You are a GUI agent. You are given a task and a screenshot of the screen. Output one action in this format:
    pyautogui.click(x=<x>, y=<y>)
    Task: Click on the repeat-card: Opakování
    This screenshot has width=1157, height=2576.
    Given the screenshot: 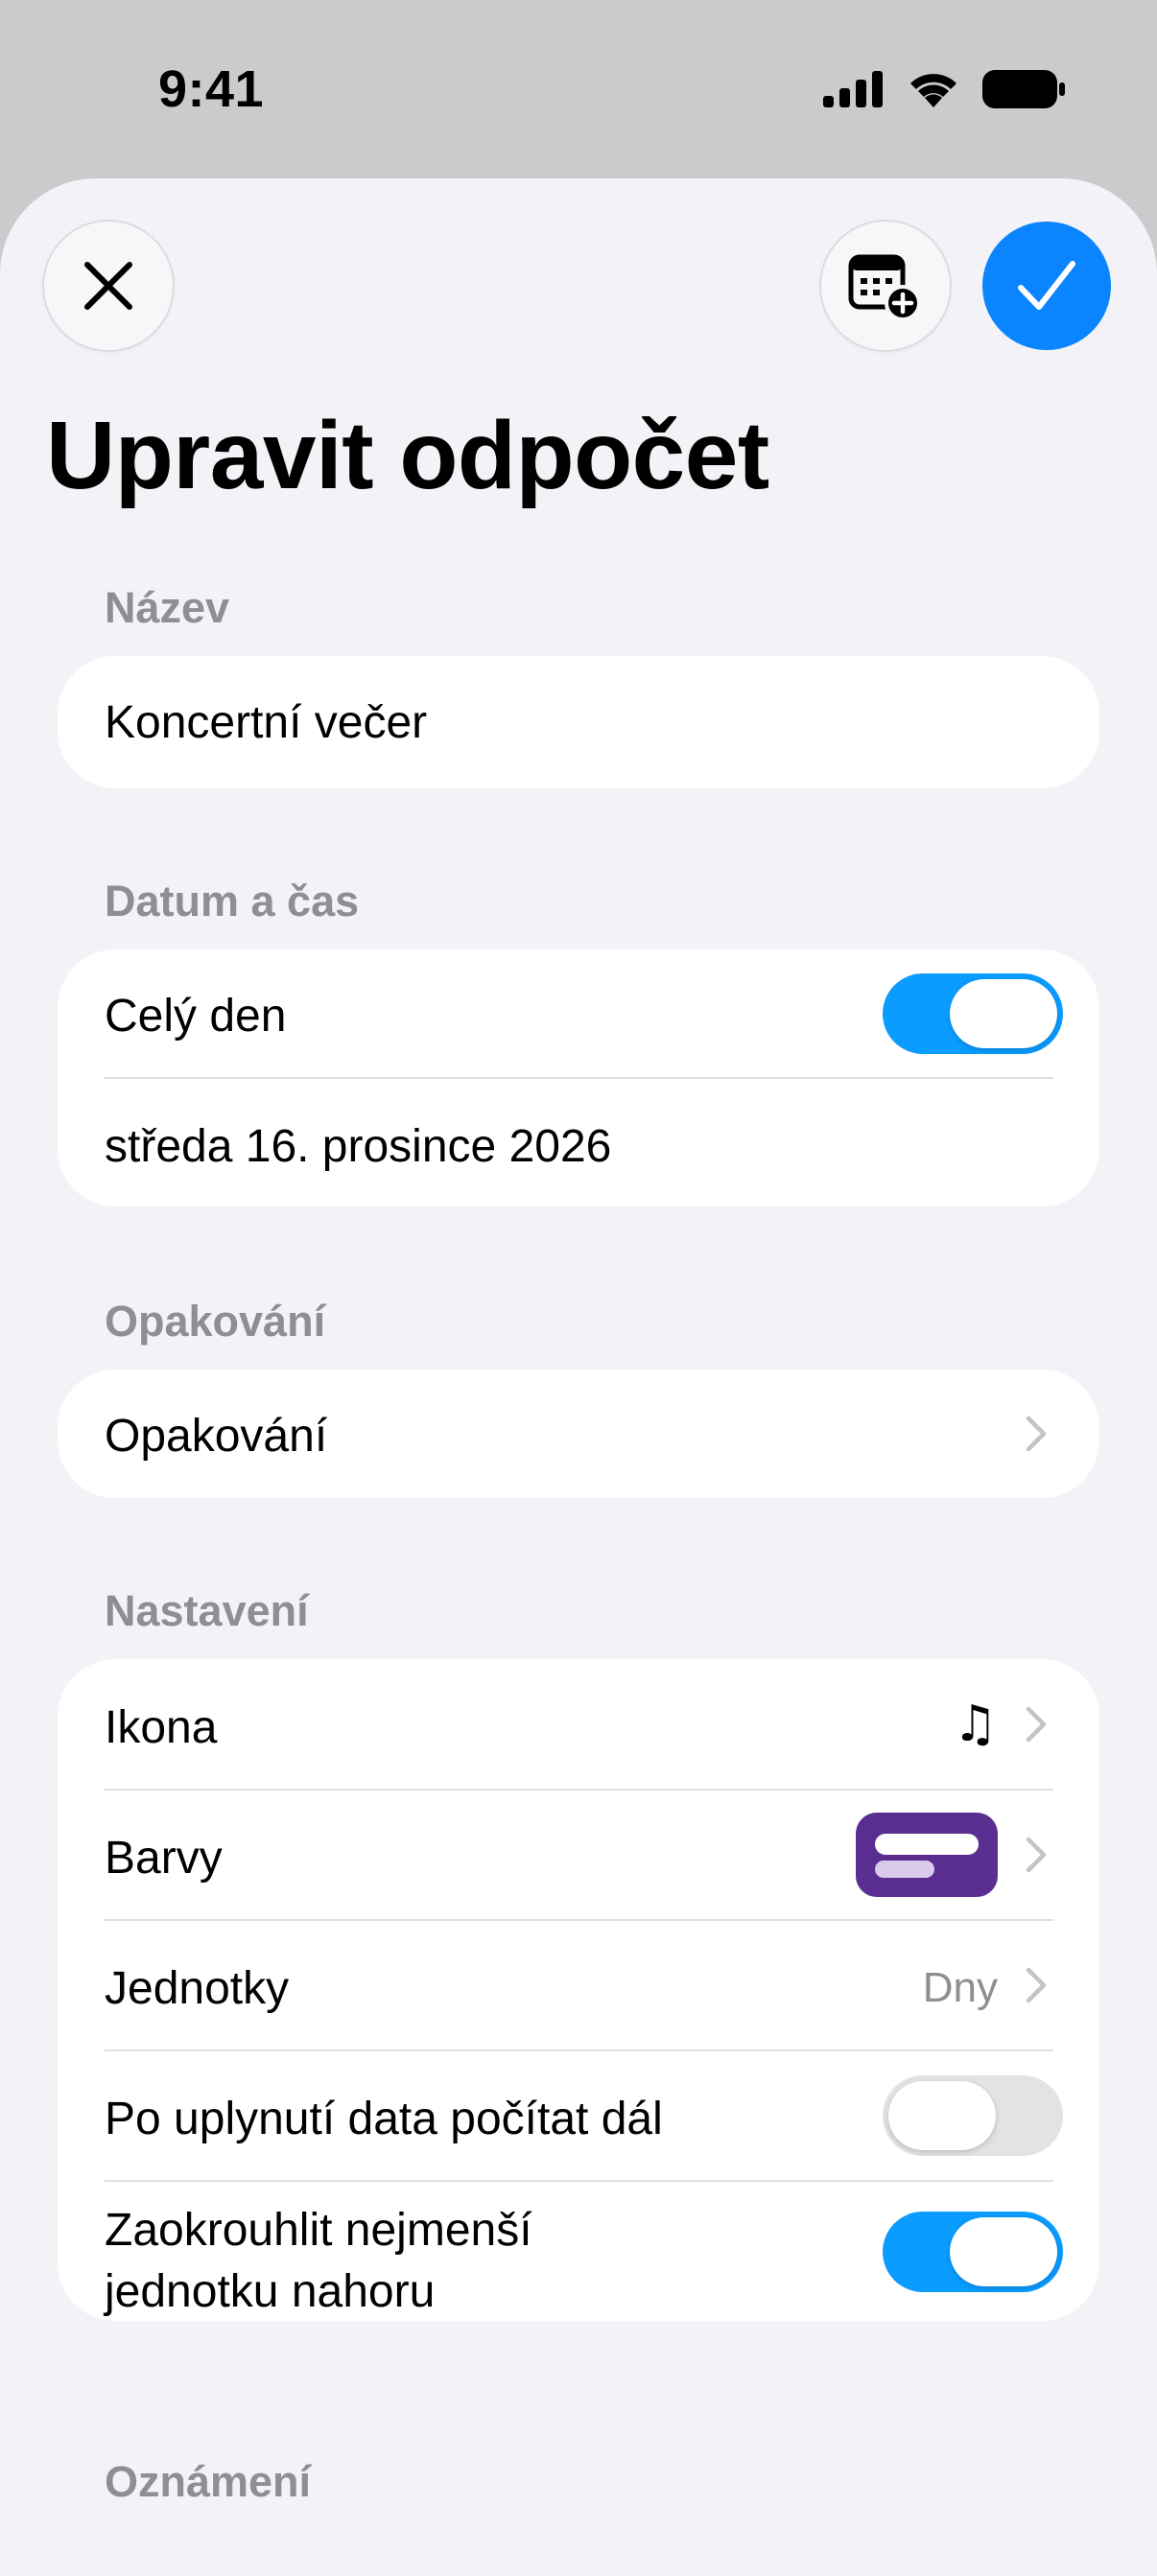 What is the action you would take?
    pyautogui.click(x=578, y=1434)
    